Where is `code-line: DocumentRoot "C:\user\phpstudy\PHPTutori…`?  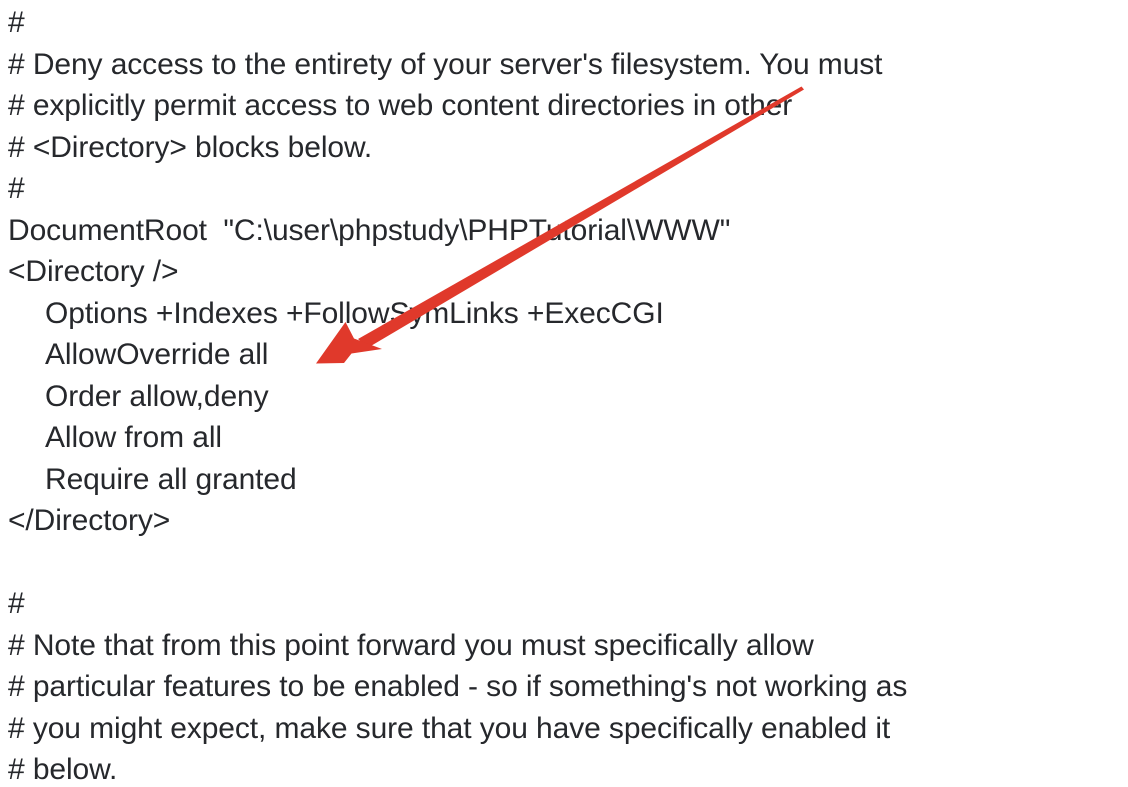 code-line: DocumentRoot "C:\user\phpstudy\PHPTutori… is located at coordinates (369, 230).